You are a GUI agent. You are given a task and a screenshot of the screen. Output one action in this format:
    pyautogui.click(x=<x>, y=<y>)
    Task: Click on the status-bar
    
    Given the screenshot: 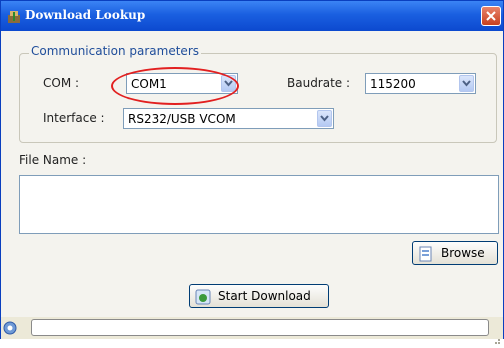 What is the action you would take?
    pyautogui.click(x=252, y=330)
    